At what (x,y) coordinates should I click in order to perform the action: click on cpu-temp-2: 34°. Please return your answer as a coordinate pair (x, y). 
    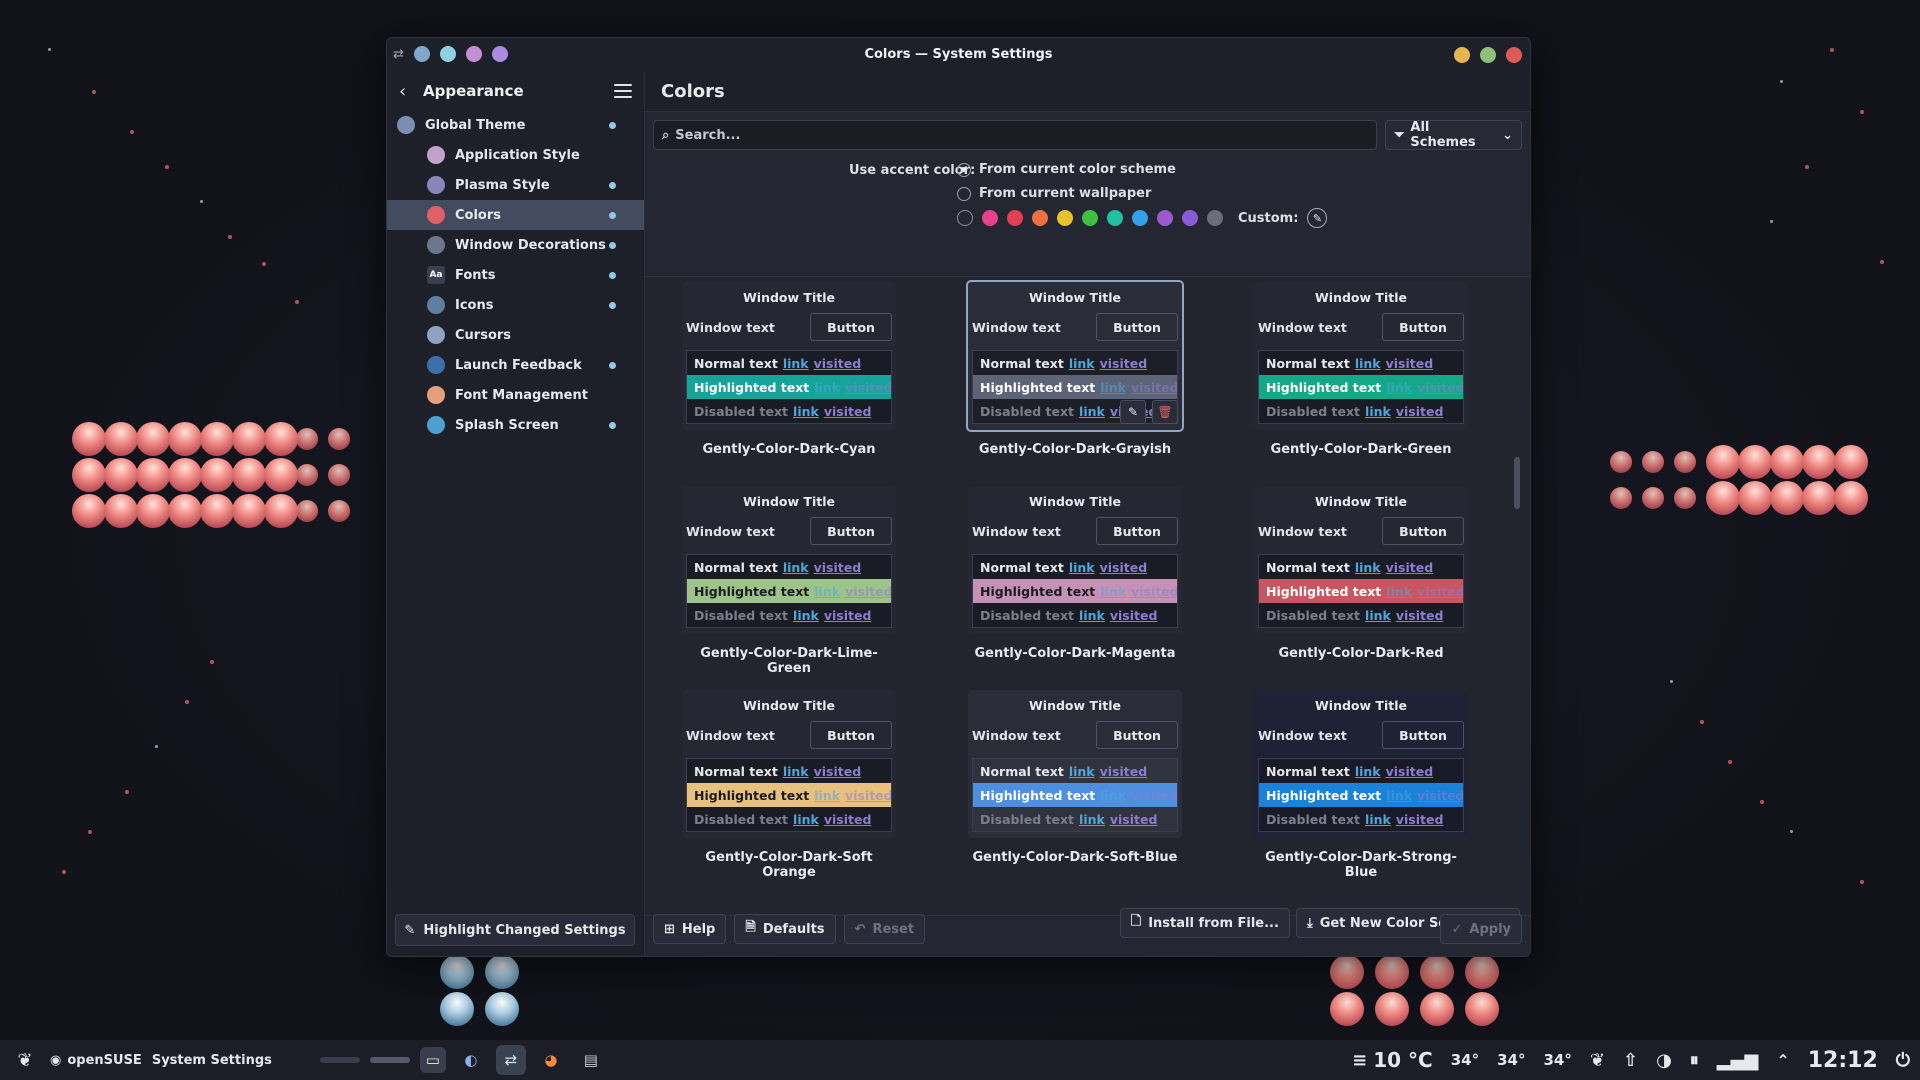
    Looking at the image, I should click on (1511, 1060).